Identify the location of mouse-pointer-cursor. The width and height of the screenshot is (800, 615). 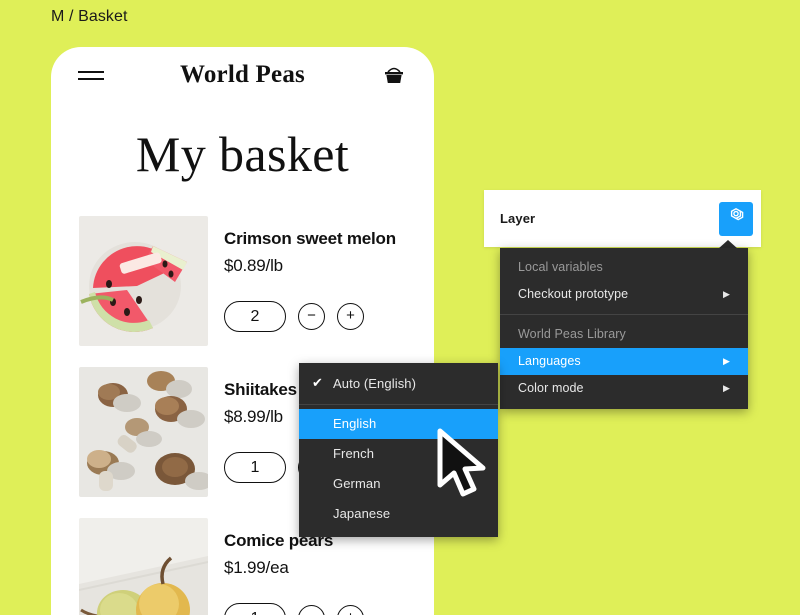
(462, 465).